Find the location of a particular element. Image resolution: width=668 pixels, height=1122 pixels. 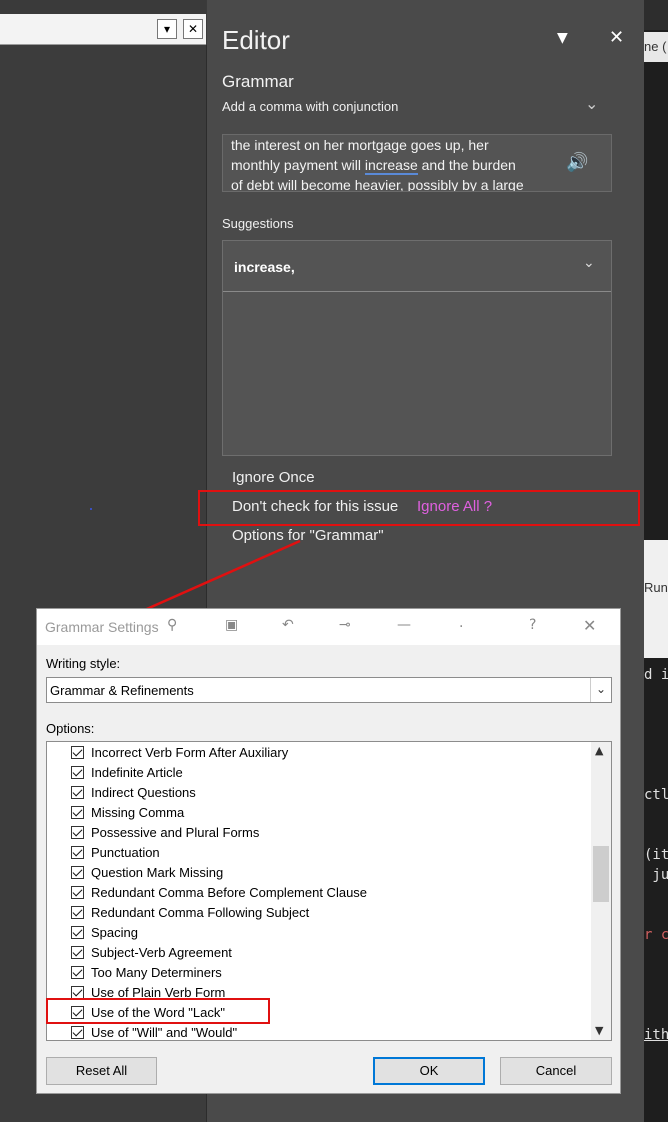

option-item: Indefinite Article is located at coordinates (127, 772).